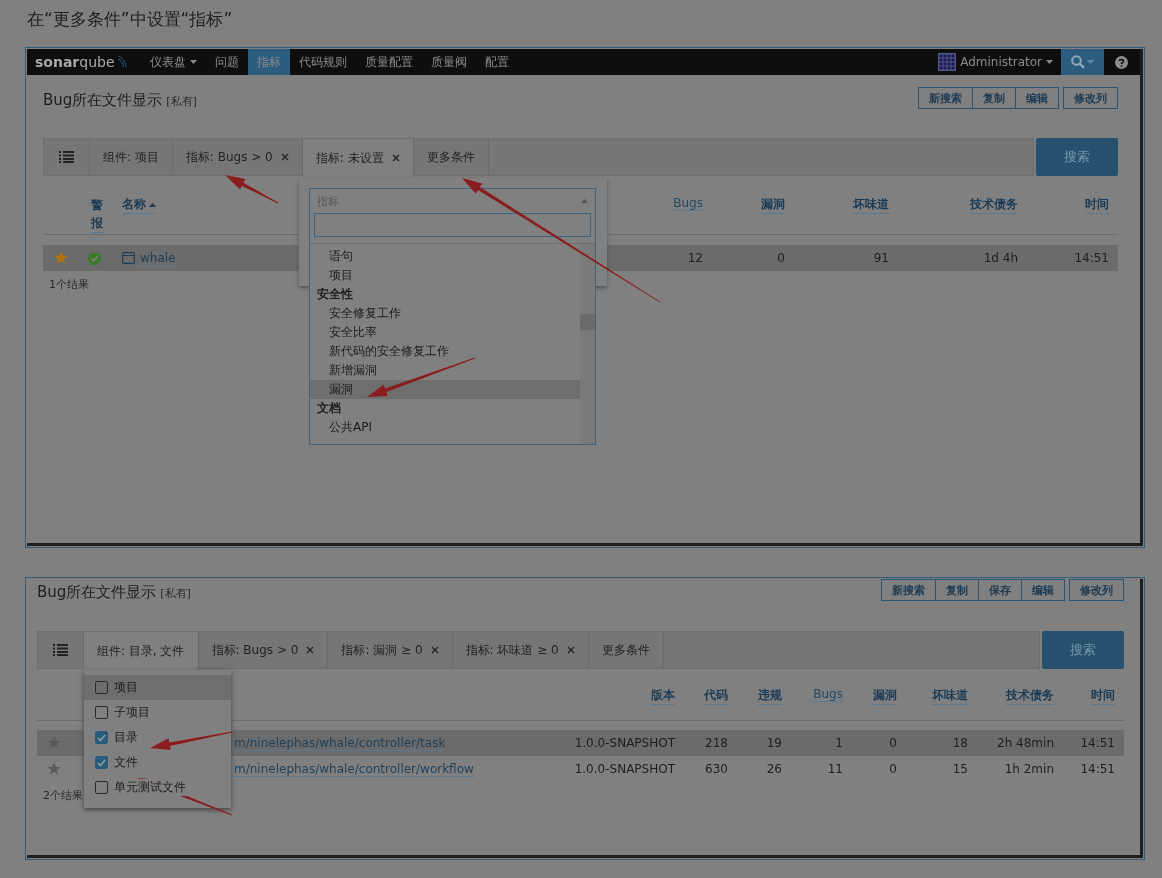  Describe the element at coordinates (835, 769) in the screenshot. I see `table-cell: 11` at that location.